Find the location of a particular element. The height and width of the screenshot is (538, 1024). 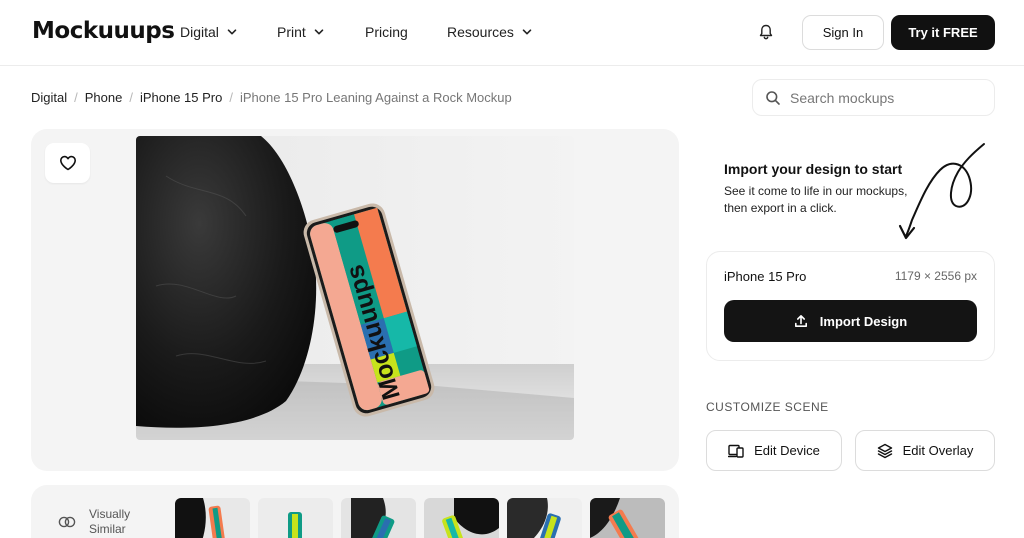

sign-in-button: Sign In is located at coordinates (843, 32).